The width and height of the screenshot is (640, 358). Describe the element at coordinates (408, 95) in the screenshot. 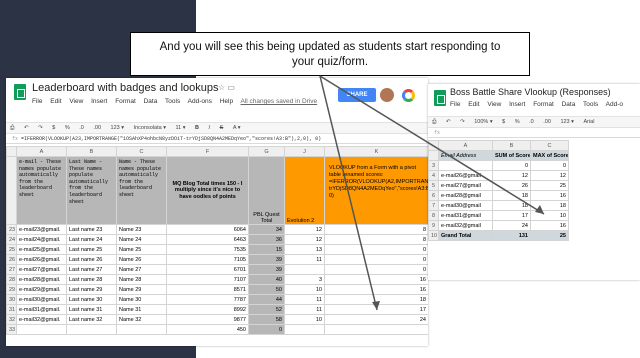

I see `google-app-icon` at that location.